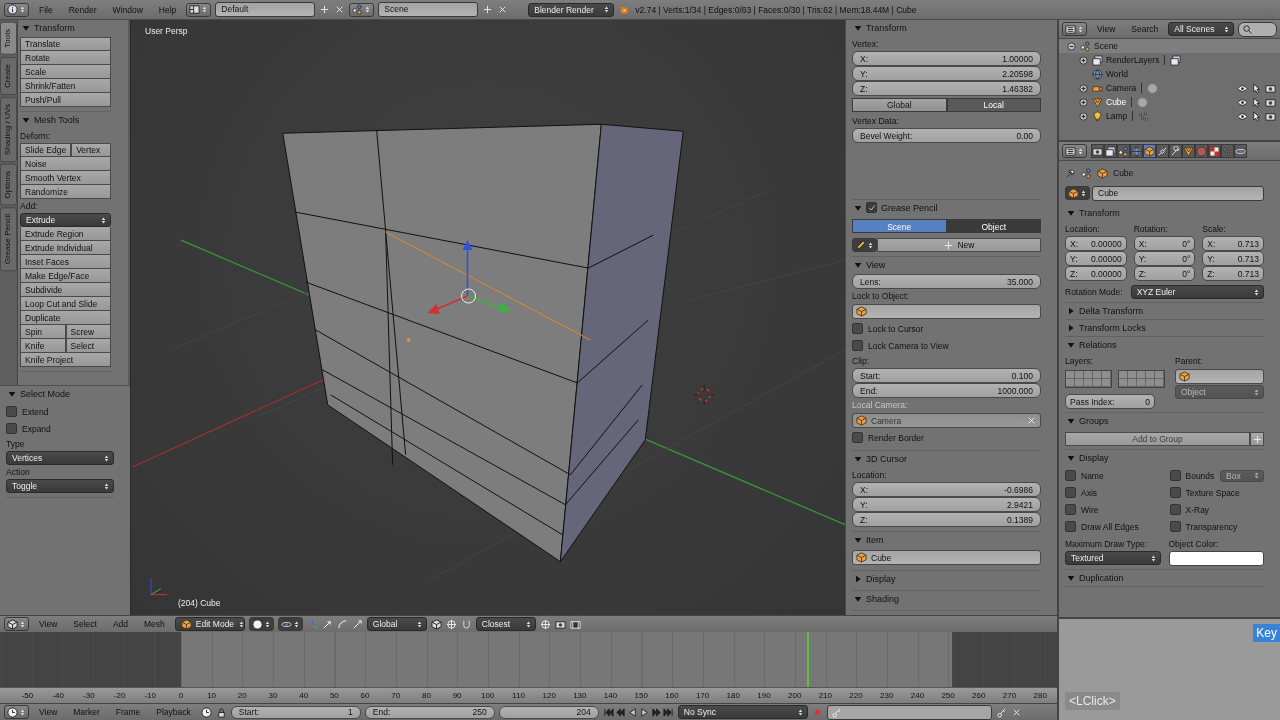 The width and height of the screenshot is (1280, 720). I want to click on panel-title: Relations, so click(1098, 344).